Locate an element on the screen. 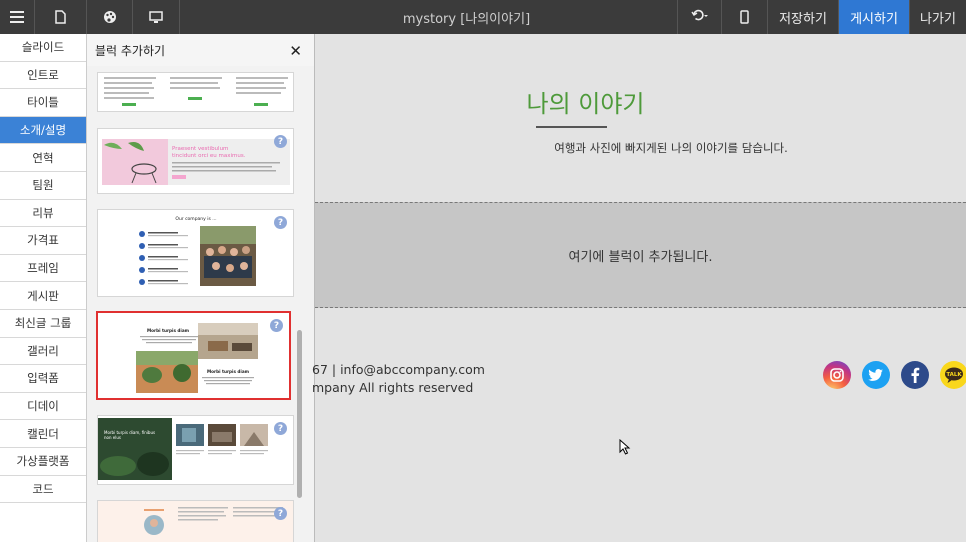 The image size is (966, 542). footer-copyright: mpany All rights reserved is located at coordinates (393, 387).